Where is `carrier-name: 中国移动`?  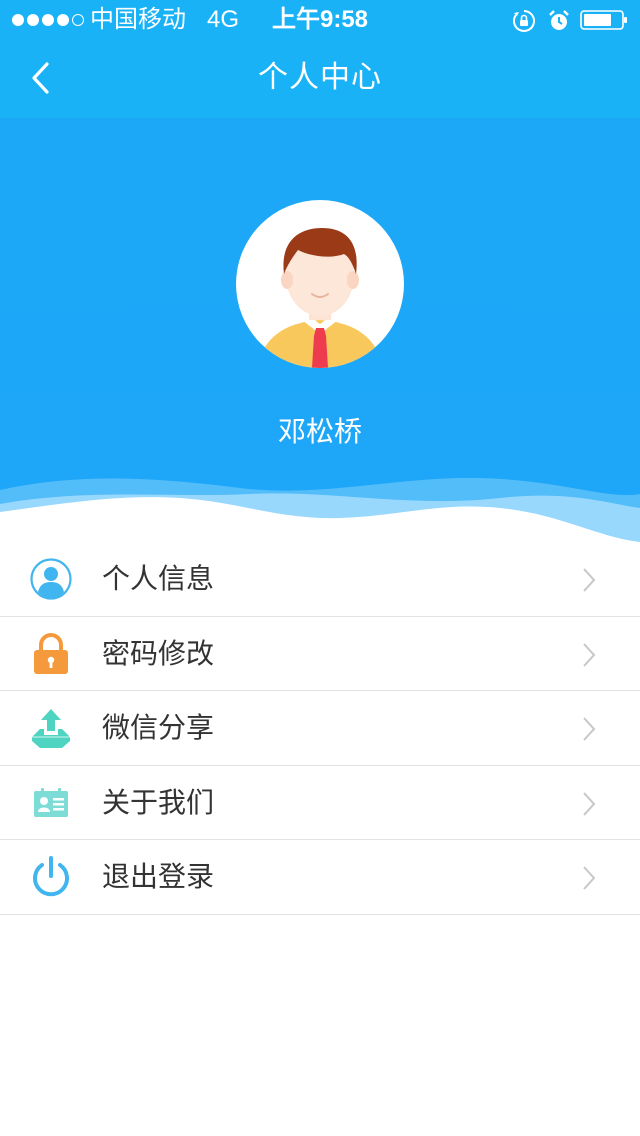 carrier-name: 中国移动 is located at coordinates (138, 19).